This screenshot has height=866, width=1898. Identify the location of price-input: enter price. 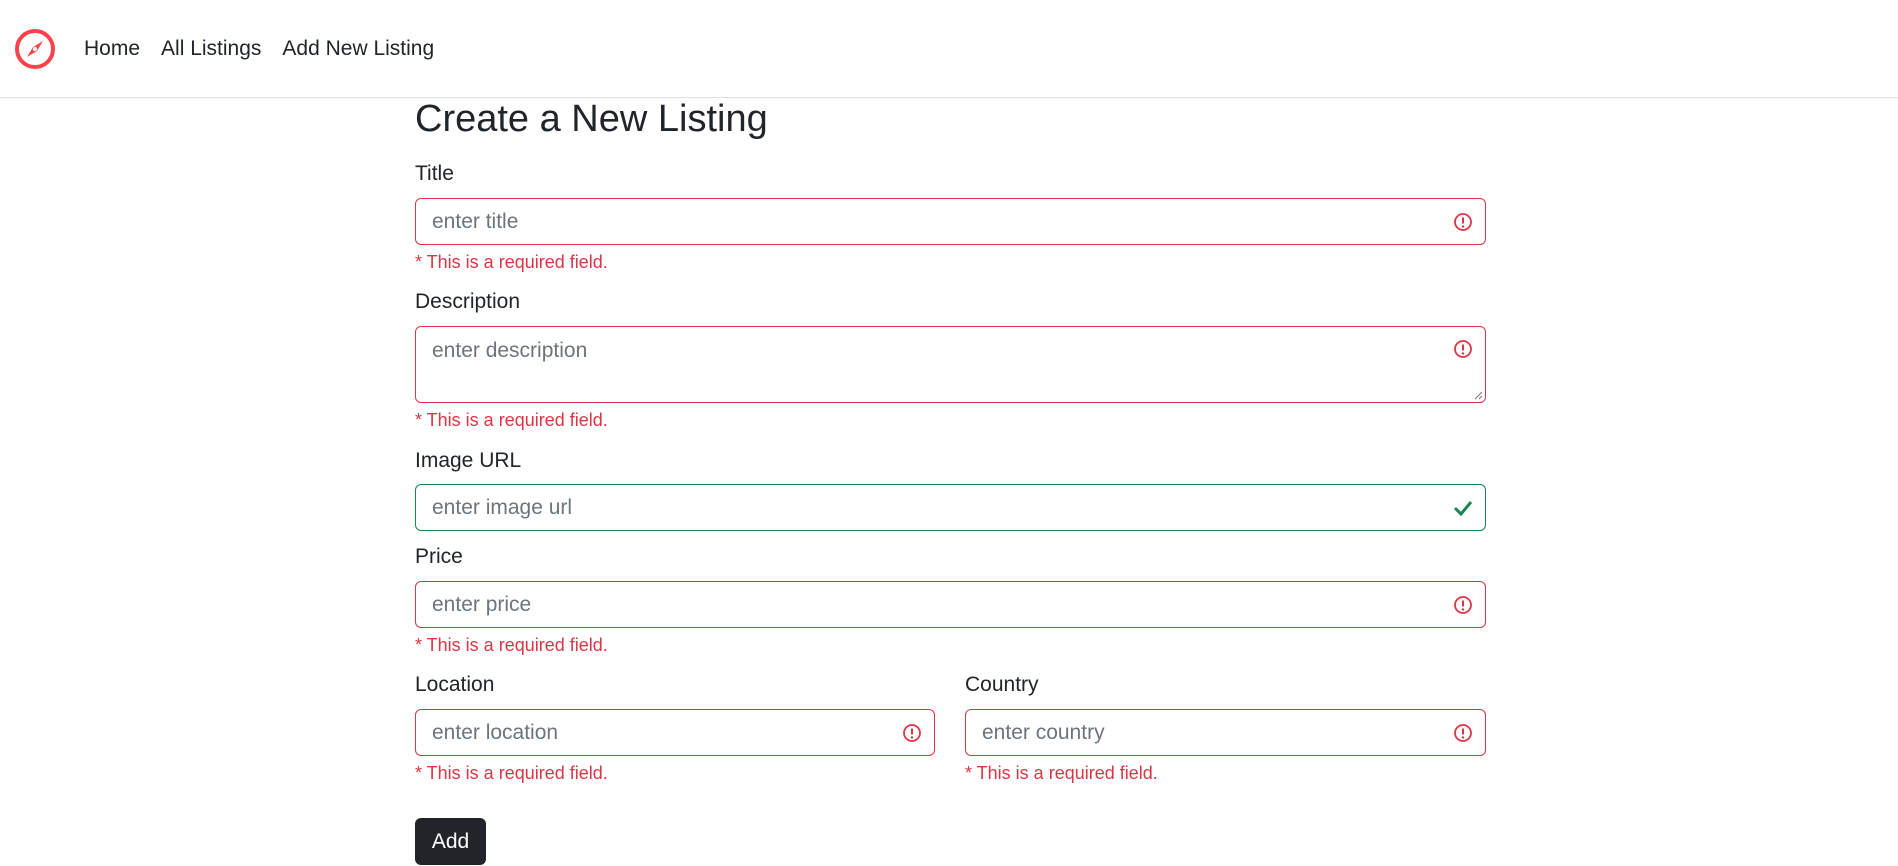
(950, 604).